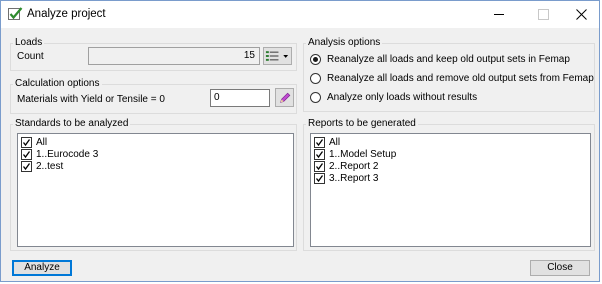 The width and height of the screenshot is (602, 284). What do you see at coordinates (402, 97) in the screenshot?
I see `radio-label: Analyze only loads without results` at bounding box center [402, 97].